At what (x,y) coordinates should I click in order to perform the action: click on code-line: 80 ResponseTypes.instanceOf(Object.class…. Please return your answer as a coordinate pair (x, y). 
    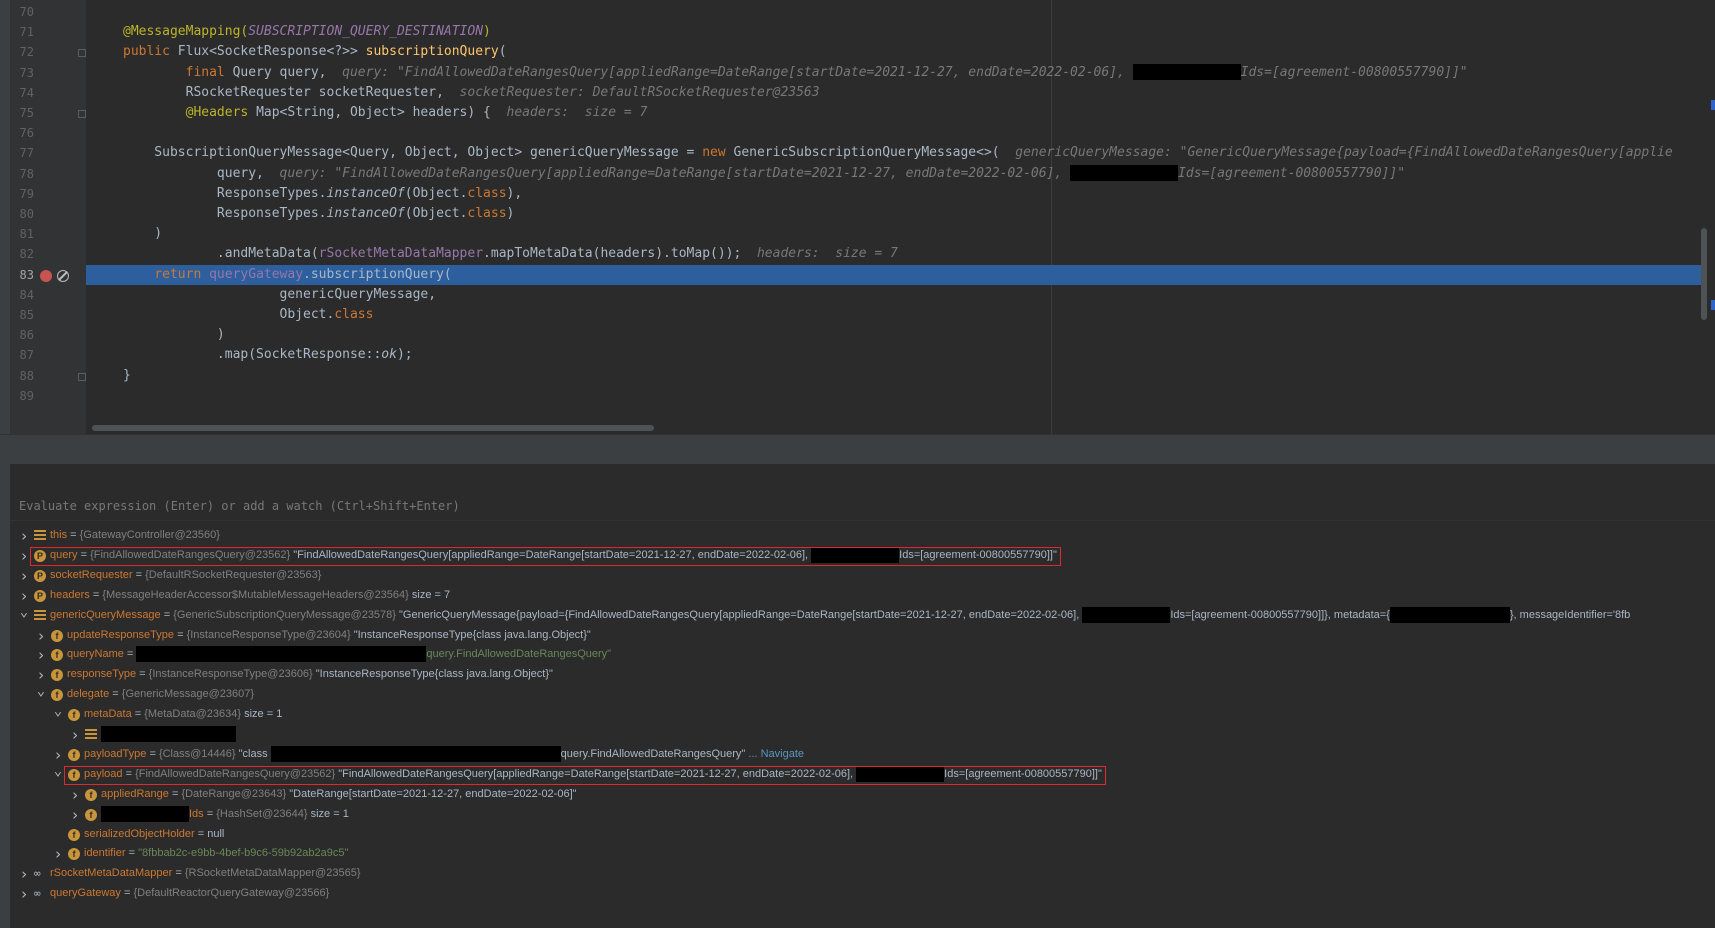
    Looking at the image, I should click on (857, 214).